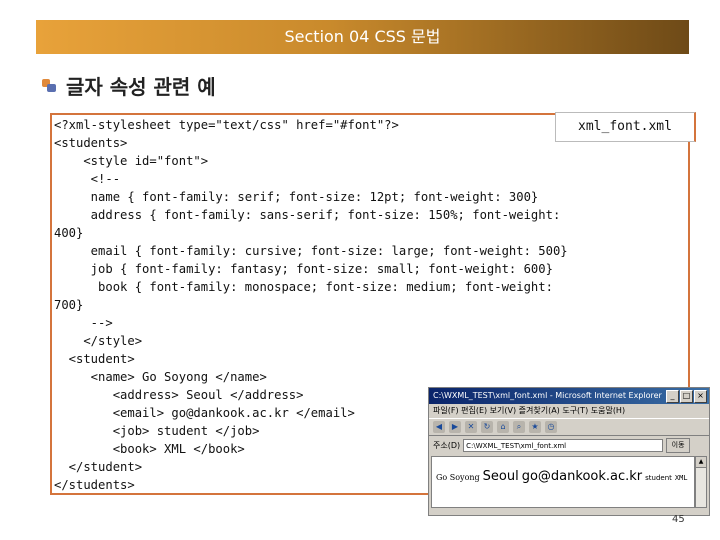  Describe the element at coordinates (551, 427) in the screenshot. I see `history-icon: ◷` at that location.